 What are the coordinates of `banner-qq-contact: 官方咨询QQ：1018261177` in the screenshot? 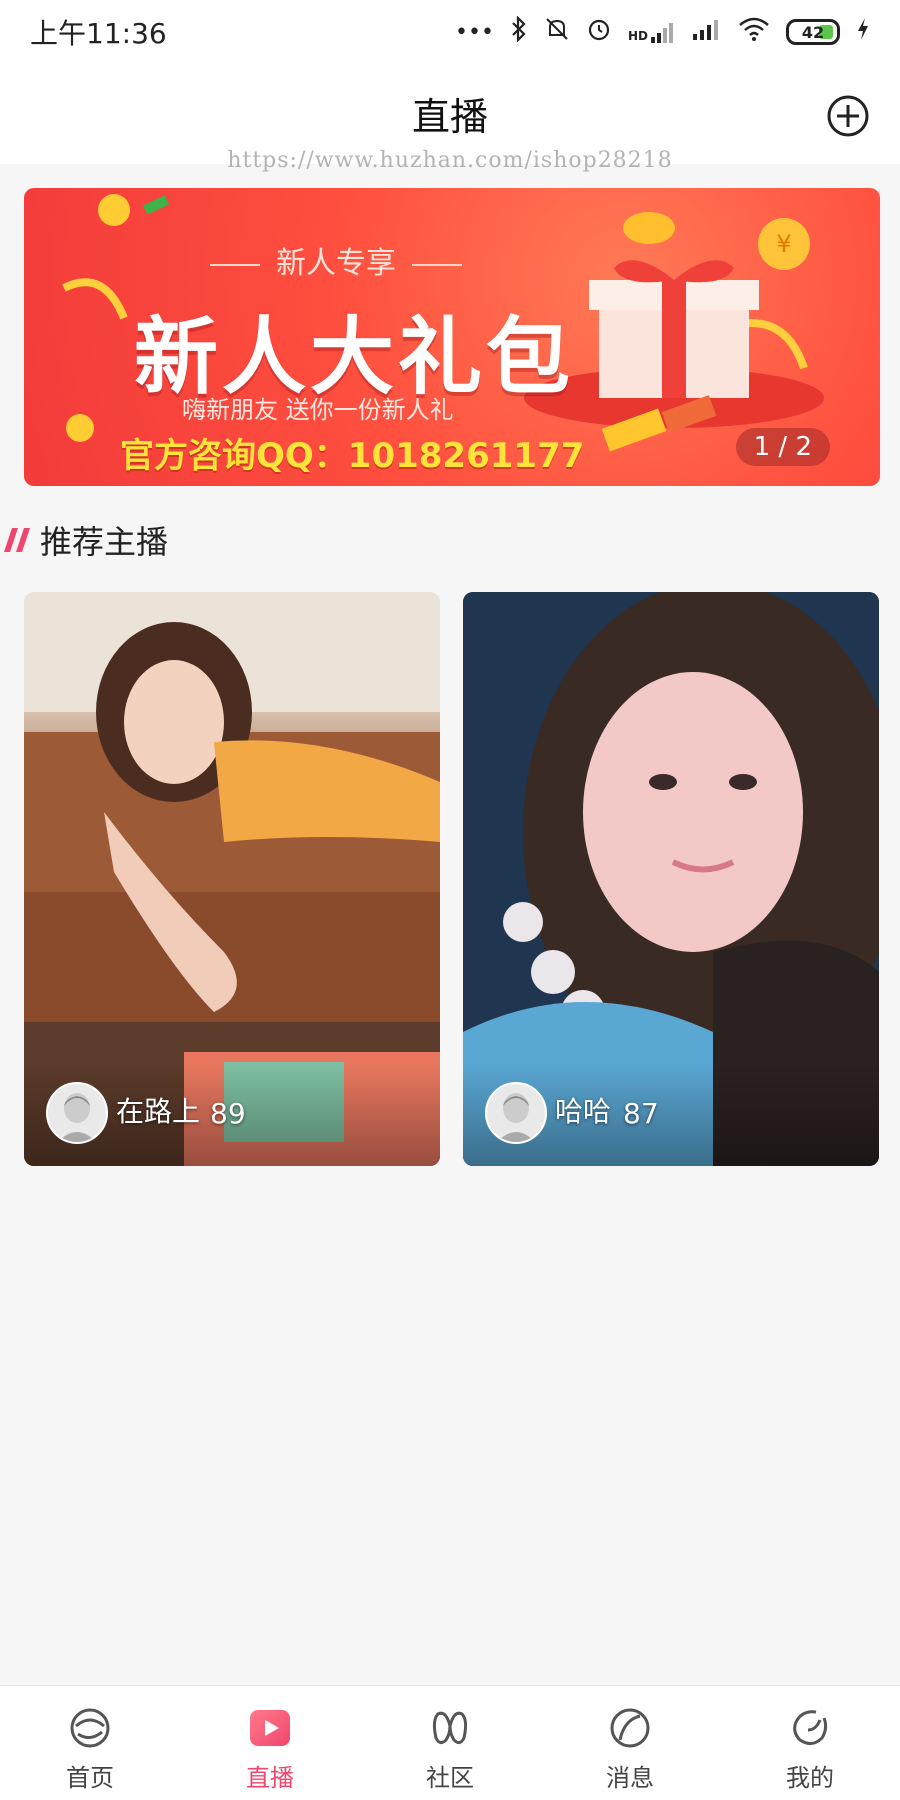 It's located at (352, 456).